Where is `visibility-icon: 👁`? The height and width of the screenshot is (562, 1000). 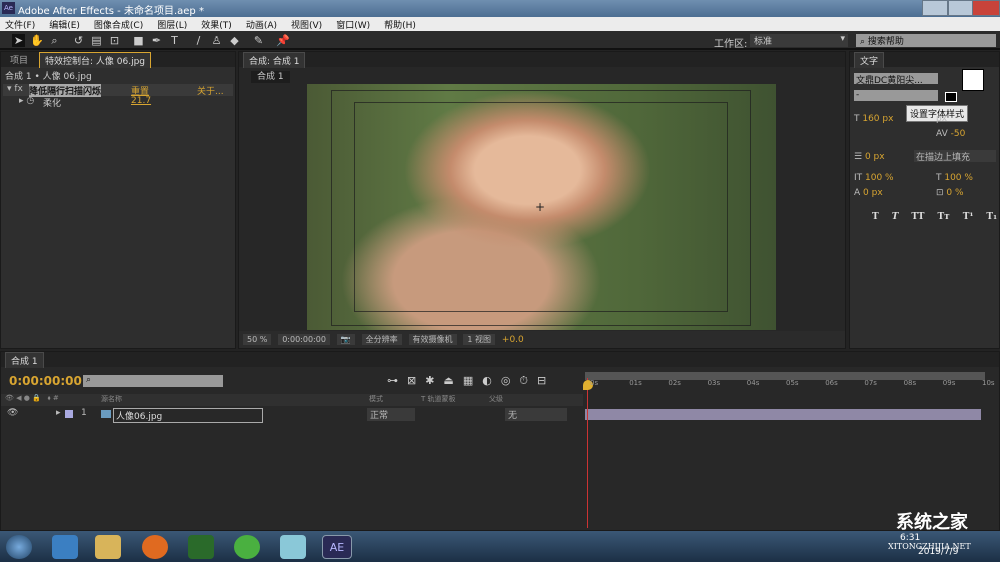 visibility-icon: 👁 is located at coordinates (12, 413).